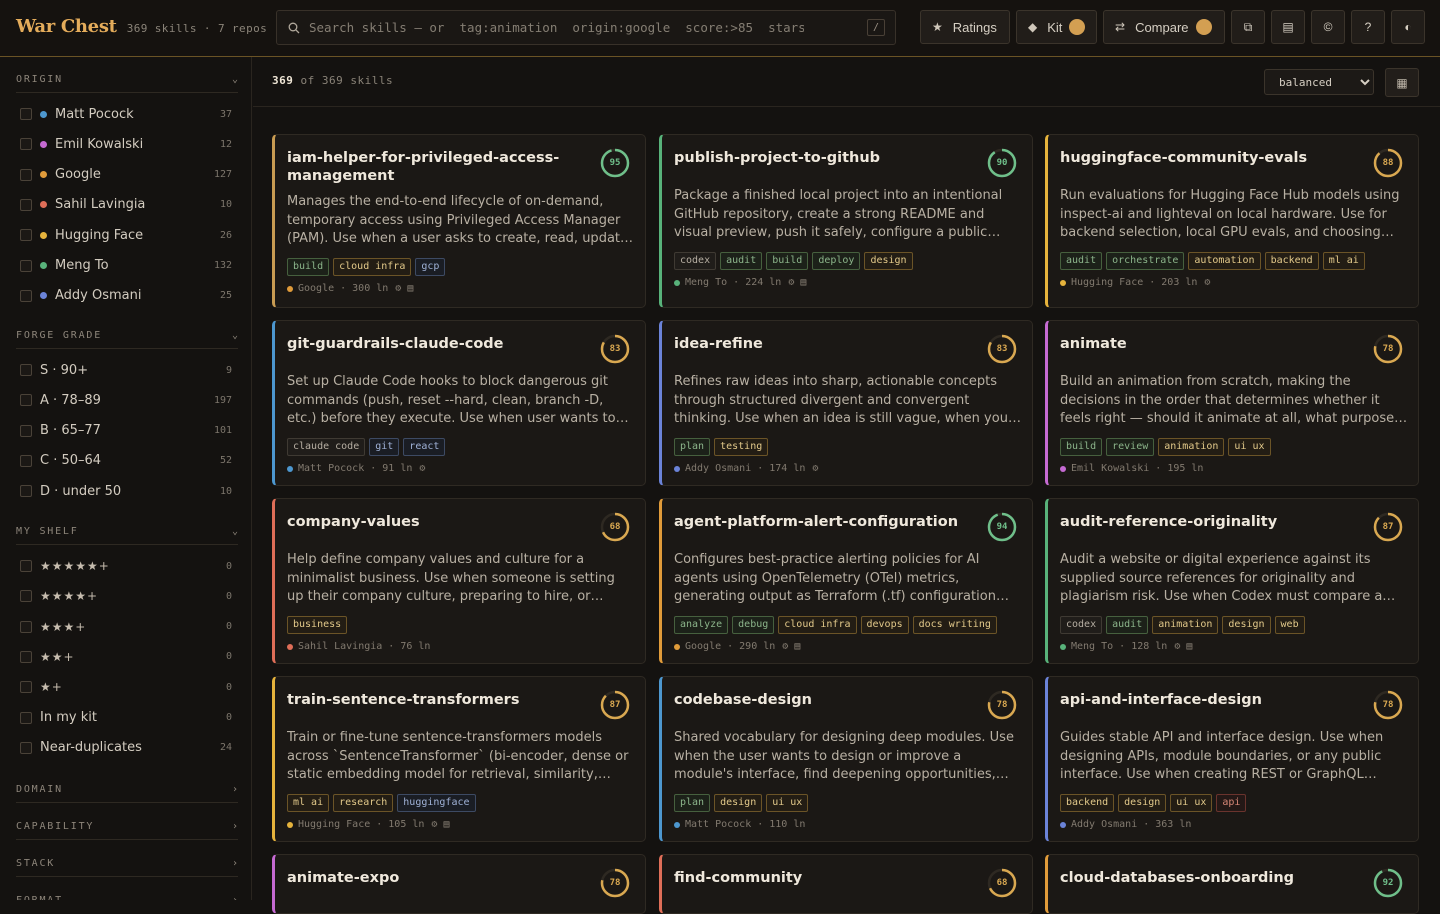  What do you see at coordinates (384, 447) in the screenshot?
I see `tag-chip: git` at bounding box center [384, 447].